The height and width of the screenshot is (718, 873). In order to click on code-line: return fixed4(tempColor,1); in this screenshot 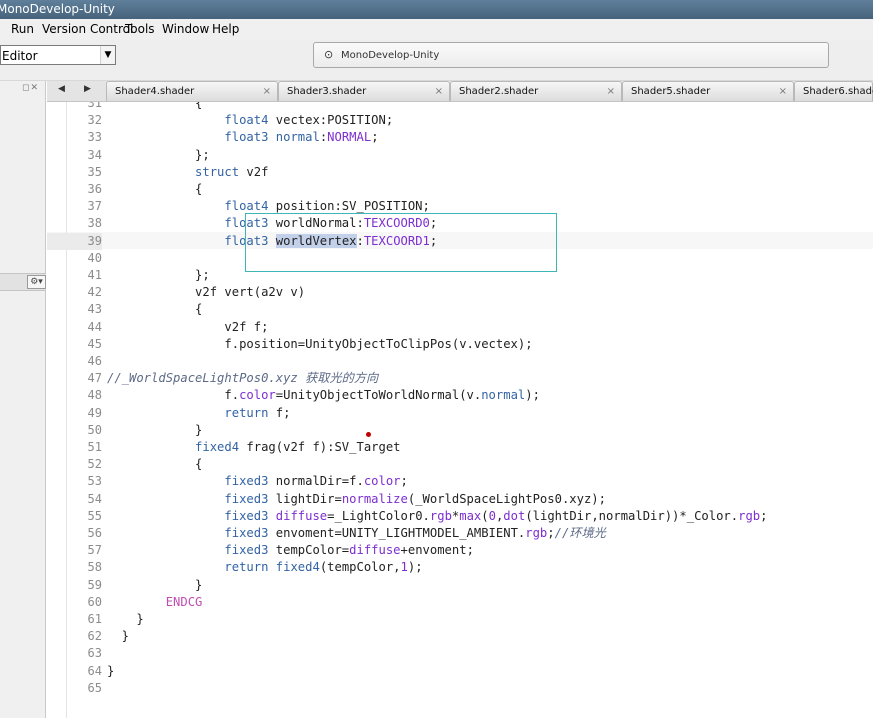, I will do `click(265, 567)`.